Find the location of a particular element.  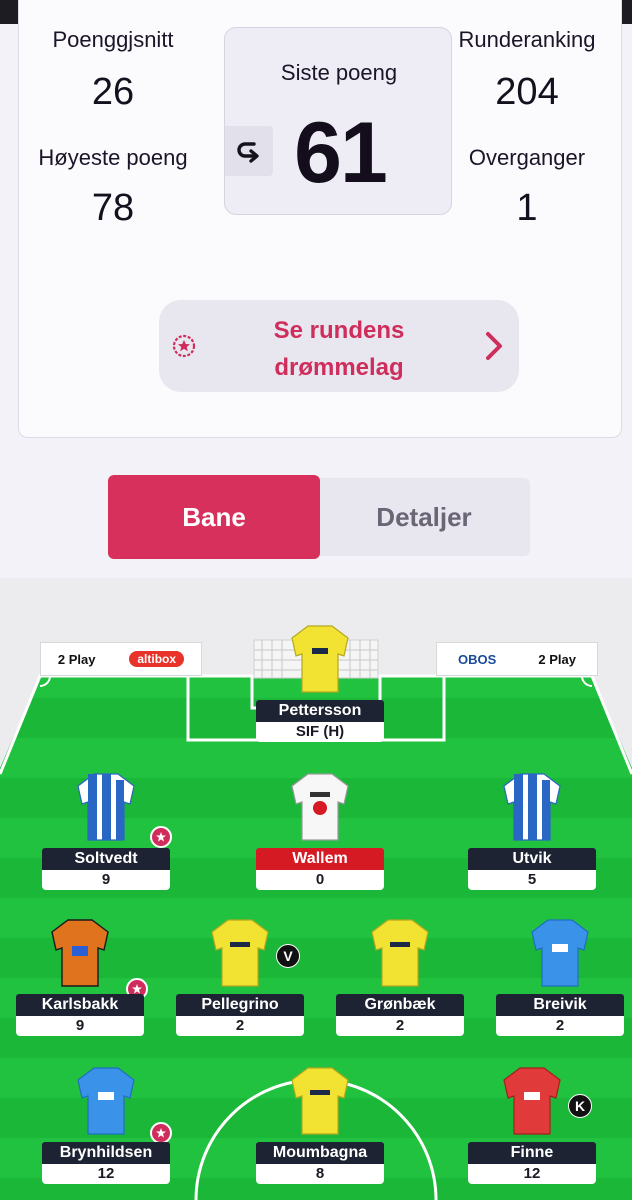

orange-shirt-icon is located at coordinates (80, 953).